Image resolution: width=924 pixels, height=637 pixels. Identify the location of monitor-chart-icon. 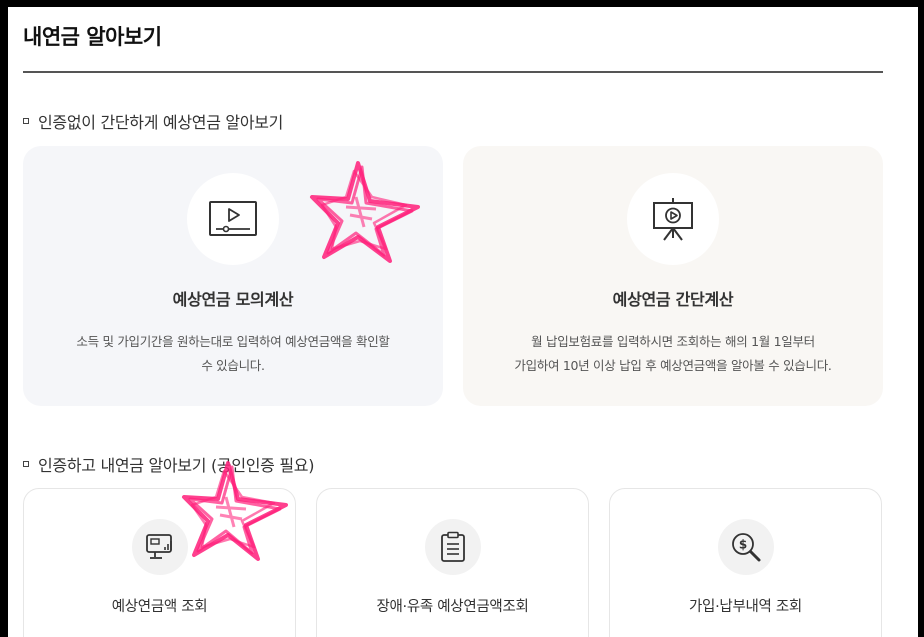
(158, 546).